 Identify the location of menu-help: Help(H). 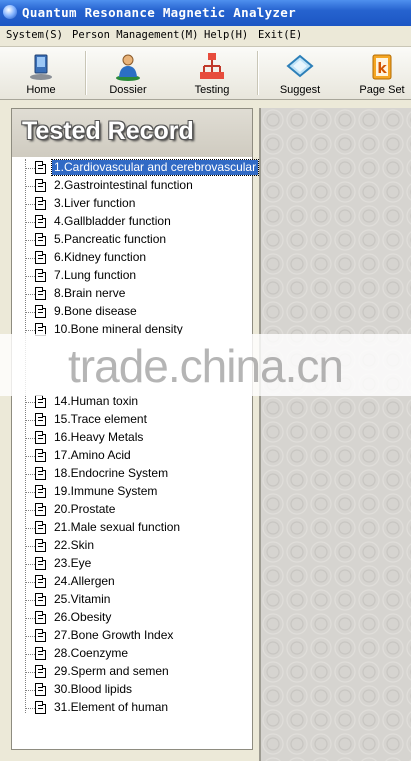
(226, 35).